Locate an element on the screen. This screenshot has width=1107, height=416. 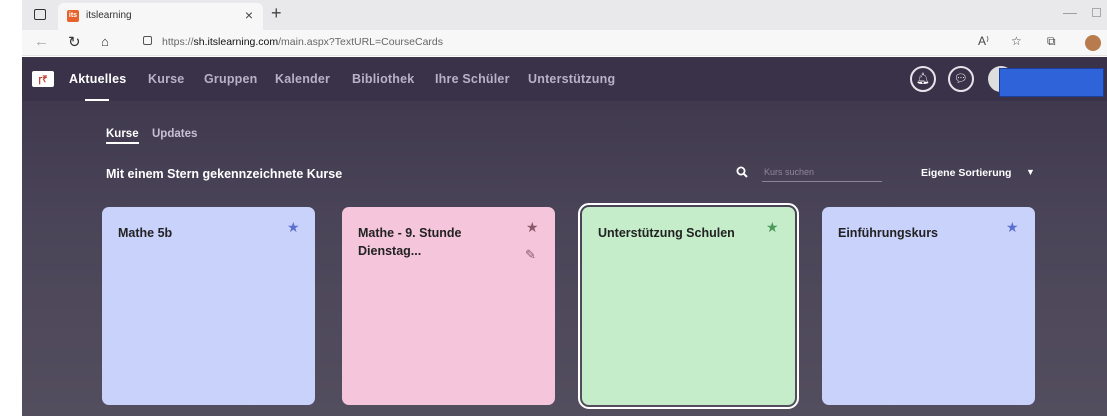
nav-kalender: Kalender is located at coordinates (302, 79).